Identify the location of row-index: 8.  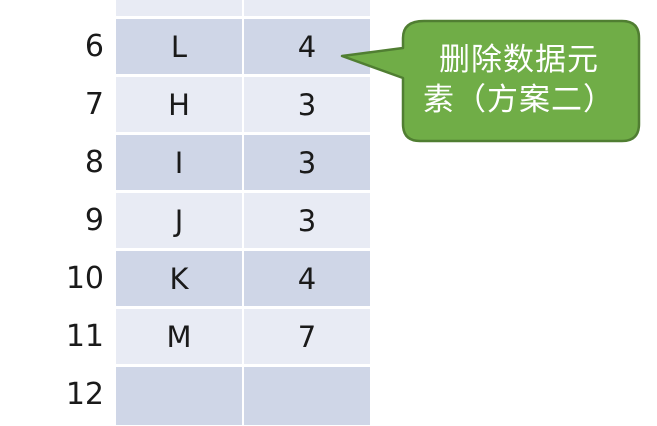
(94, 162).